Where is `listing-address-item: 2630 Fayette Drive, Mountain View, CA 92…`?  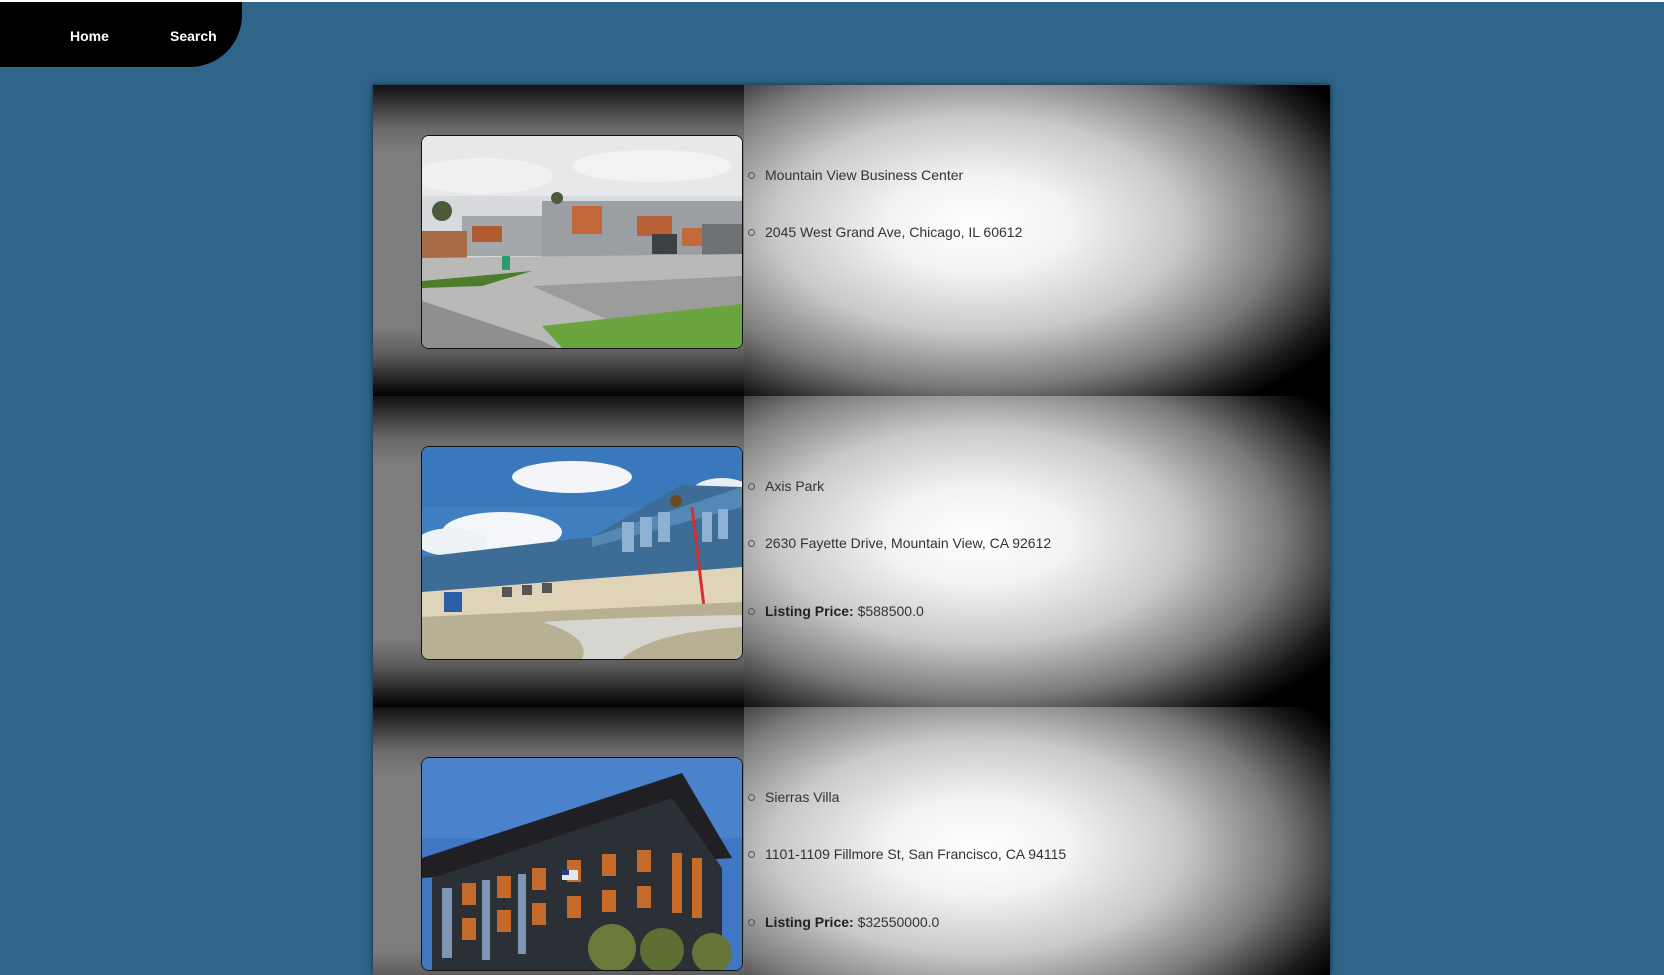 listing-address-item: 2630 Fayette Drive, Mountain View, CA 92… is located at coordinates (900, 543).